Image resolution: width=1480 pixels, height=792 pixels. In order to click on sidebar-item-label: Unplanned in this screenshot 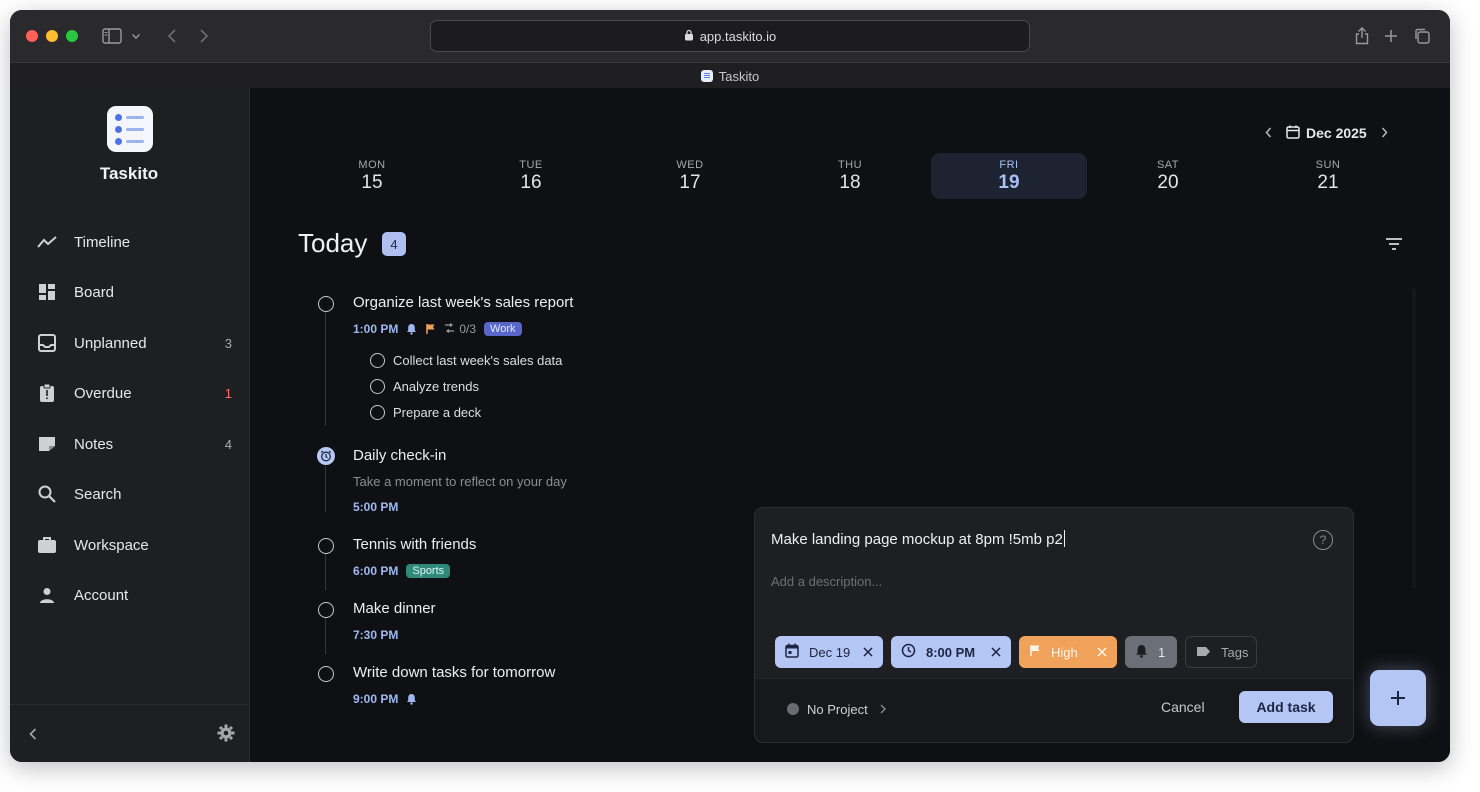, I will do `click(110, 343)`.